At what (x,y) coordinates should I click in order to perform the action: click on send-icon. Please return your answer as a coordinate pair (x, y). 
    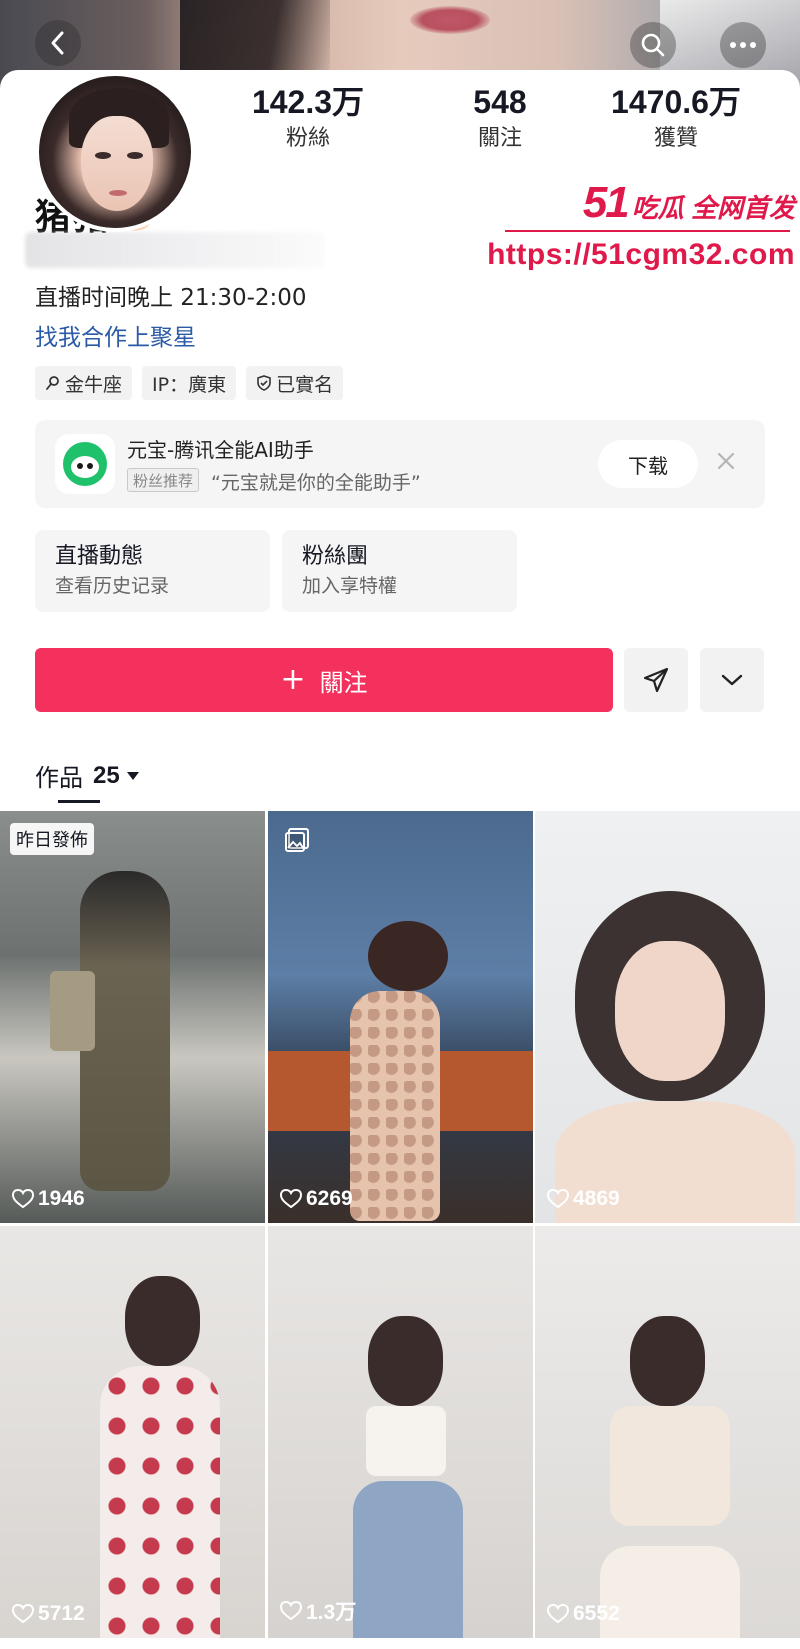
    Looking at the image, I should click on (656, 680).